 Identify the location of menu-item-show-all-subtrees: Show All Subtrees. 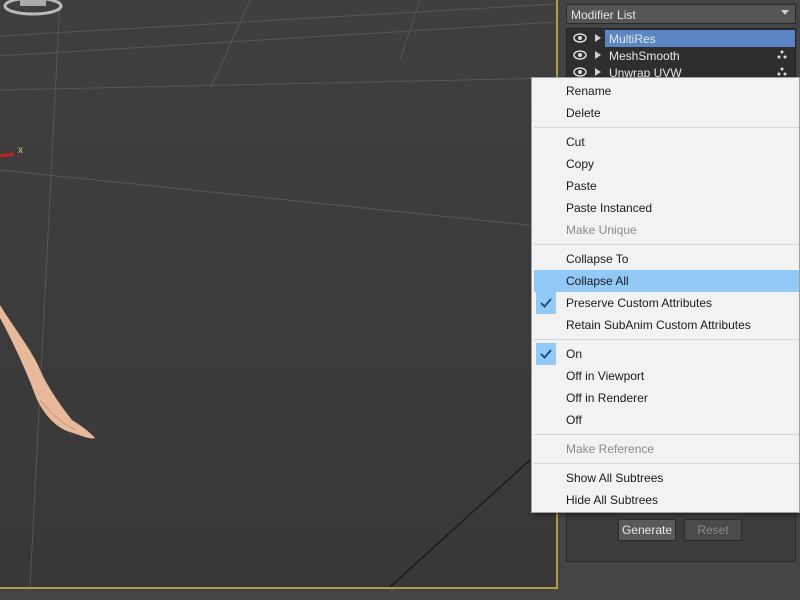
(666, 478).